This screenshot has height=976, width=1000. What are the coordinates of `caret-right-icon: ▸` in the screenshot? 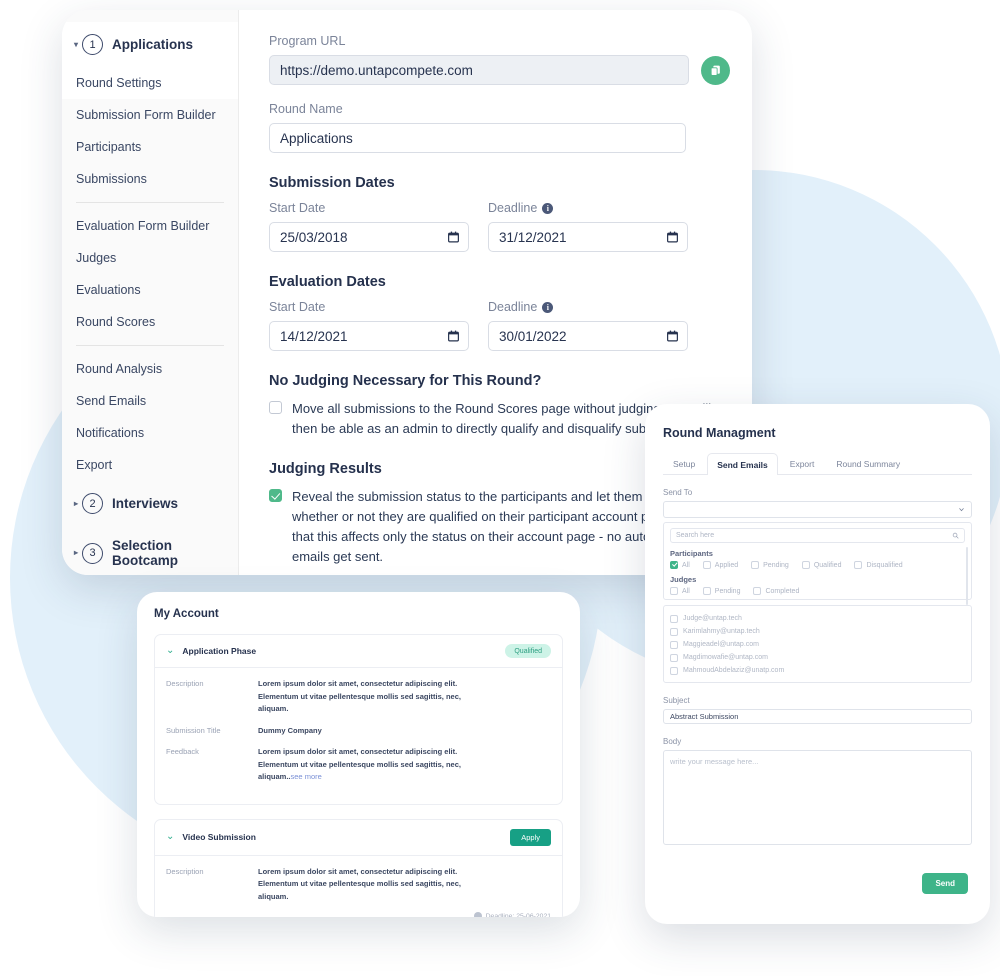 It's located at (75, 503).